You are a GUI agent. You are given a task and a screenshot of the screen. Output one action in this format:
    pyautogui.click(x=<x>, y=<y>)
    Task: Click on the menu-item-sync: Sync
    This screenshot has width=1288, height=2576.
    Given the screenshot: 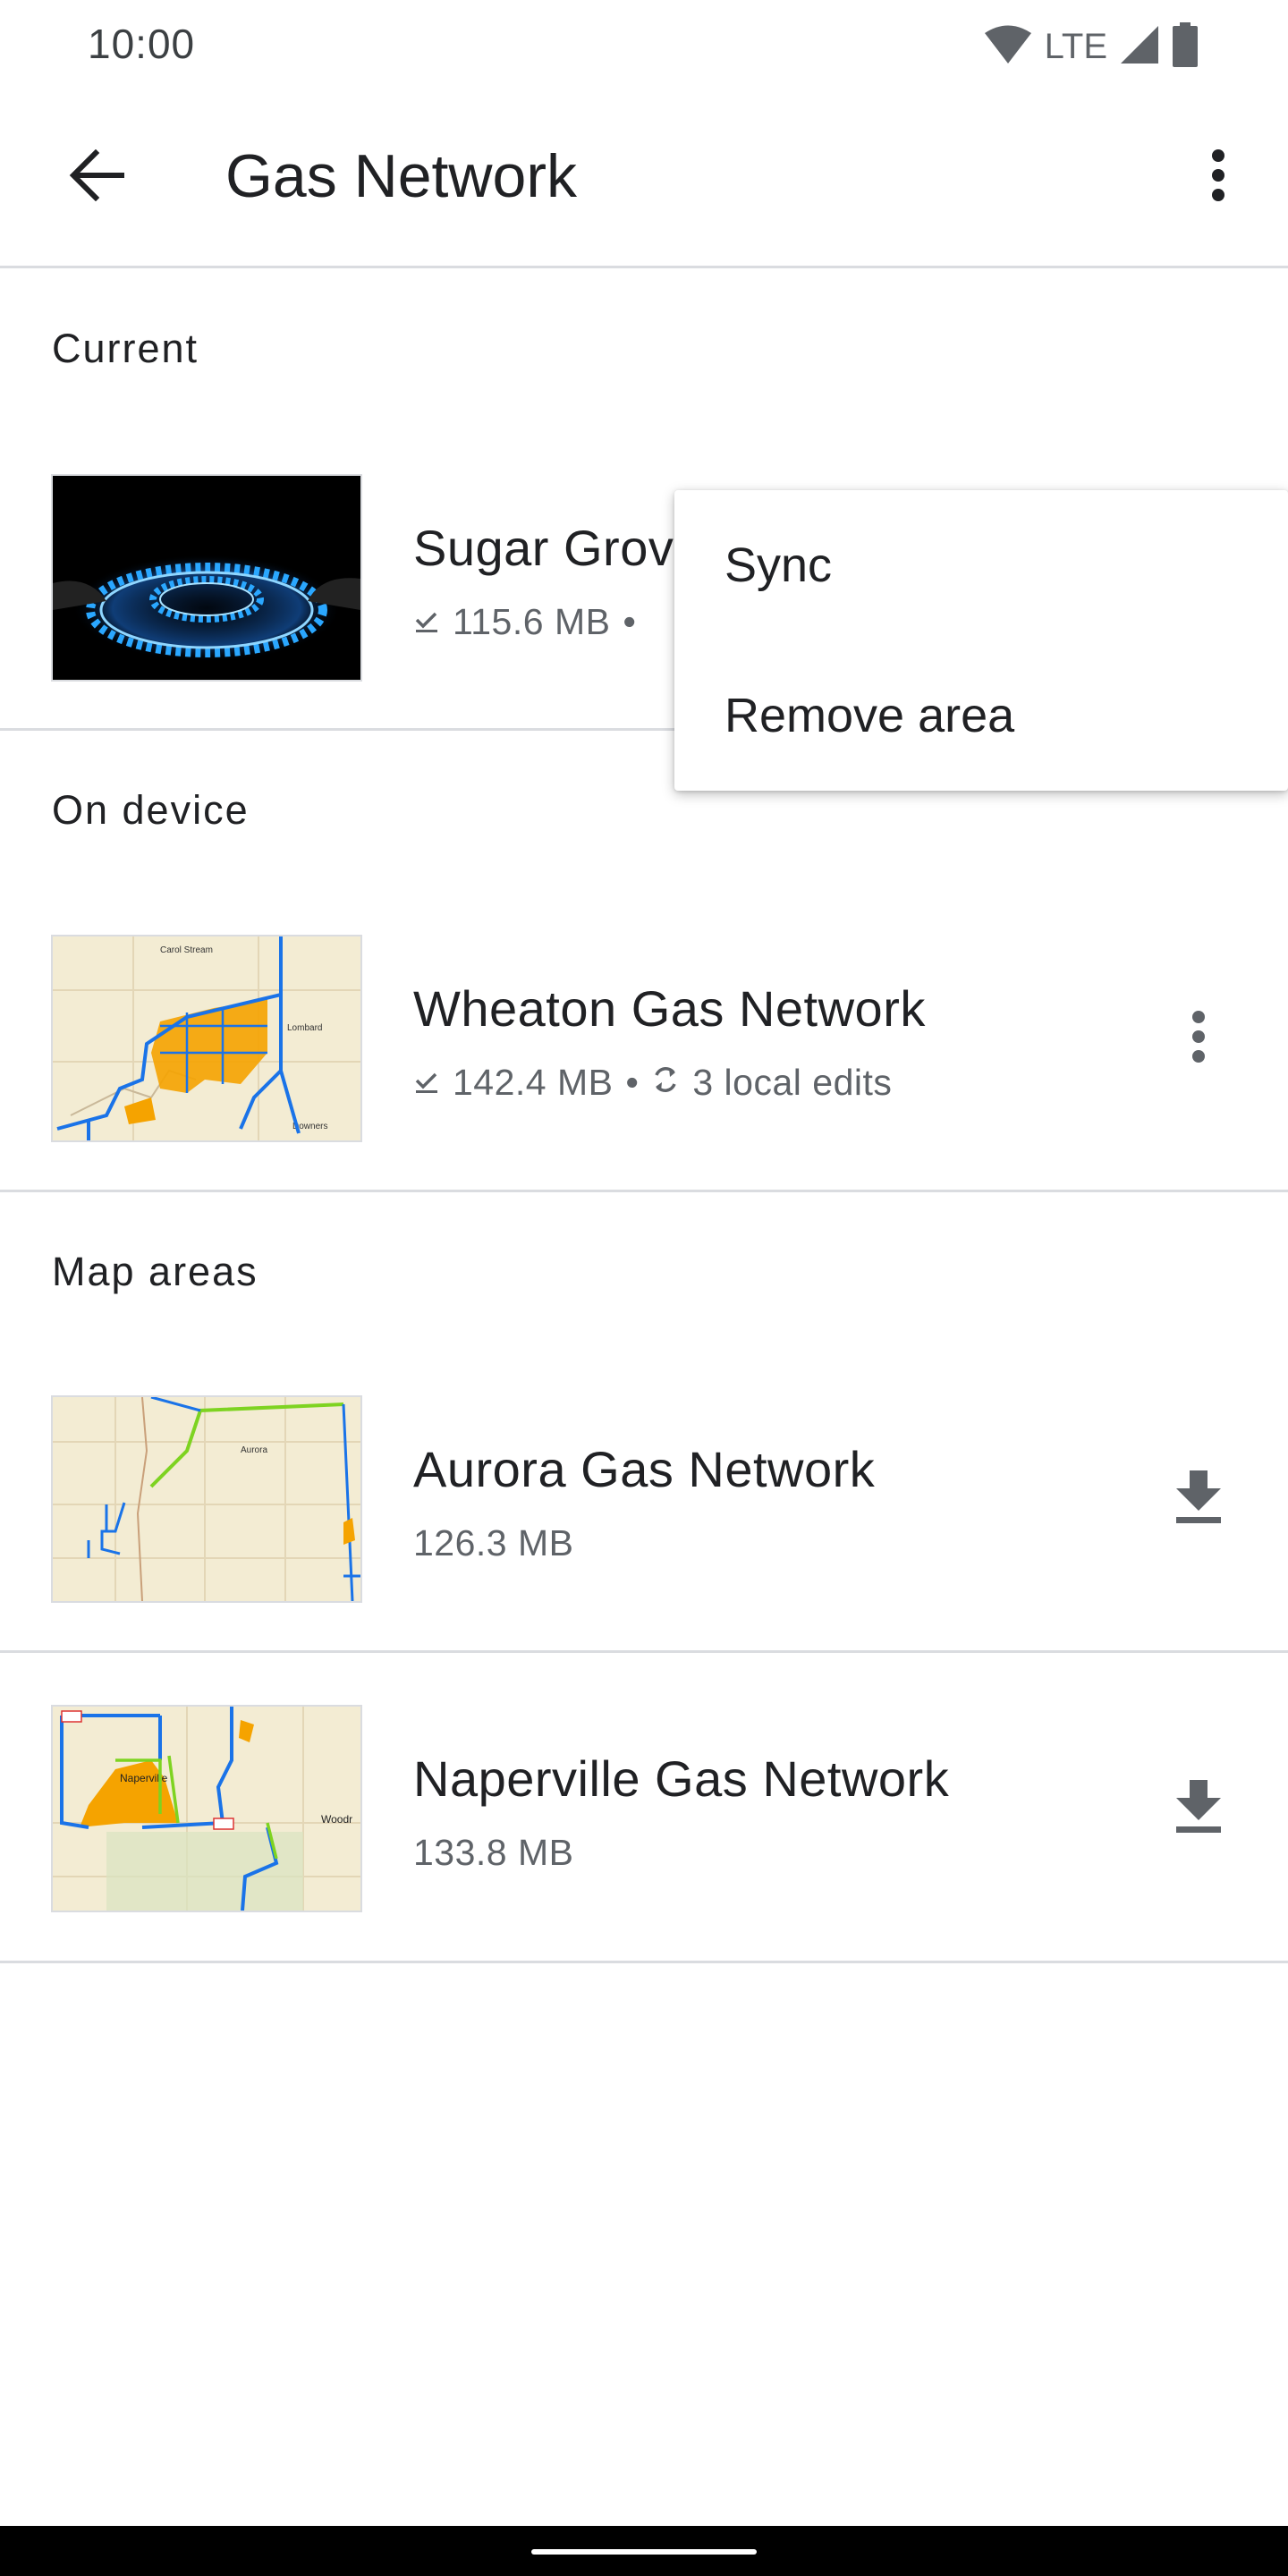 What is the action you would take?
    pyautogui.click(x=981, y=565)
    